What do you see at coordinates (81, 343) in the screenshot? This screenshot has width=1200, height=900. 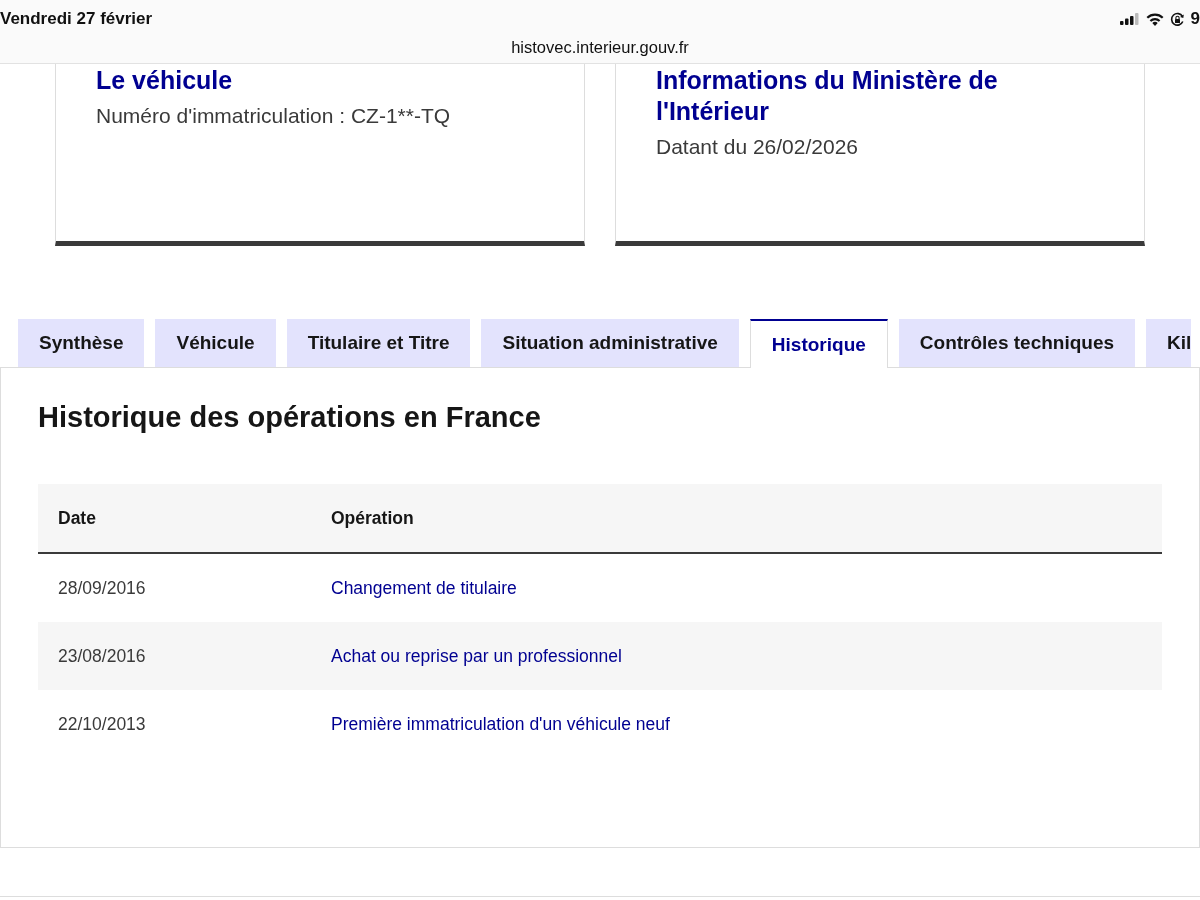 I see `tab: Synthèse` at bounding box center [81, 343].